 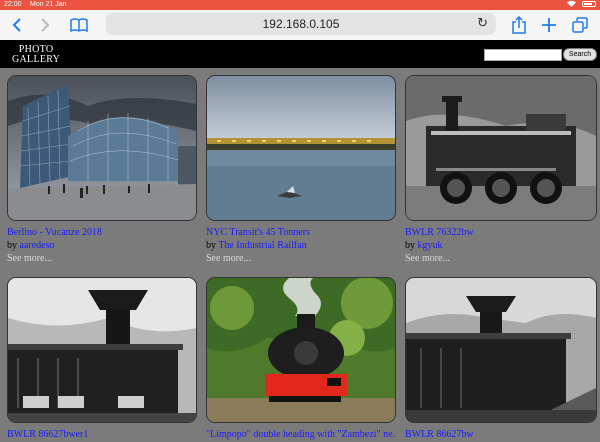 I want to click on share-icon, so click(x=519, y=25).